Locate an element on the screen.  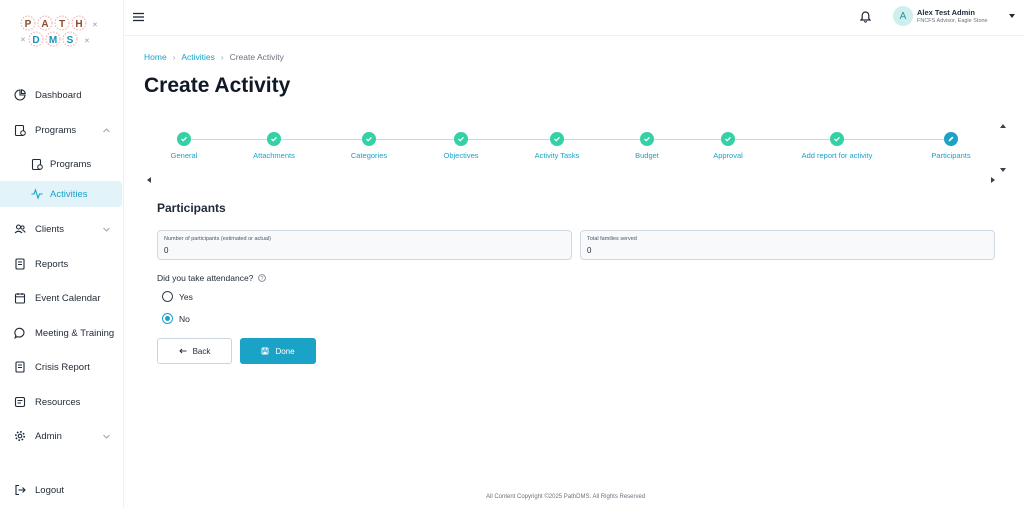
section-title: Participants is located at coordinates (191, 208).